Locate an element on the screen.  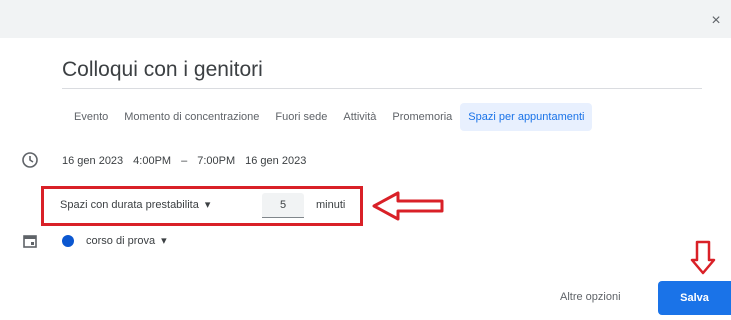
tab-evento: Evento is located at coordinates (91, 117).